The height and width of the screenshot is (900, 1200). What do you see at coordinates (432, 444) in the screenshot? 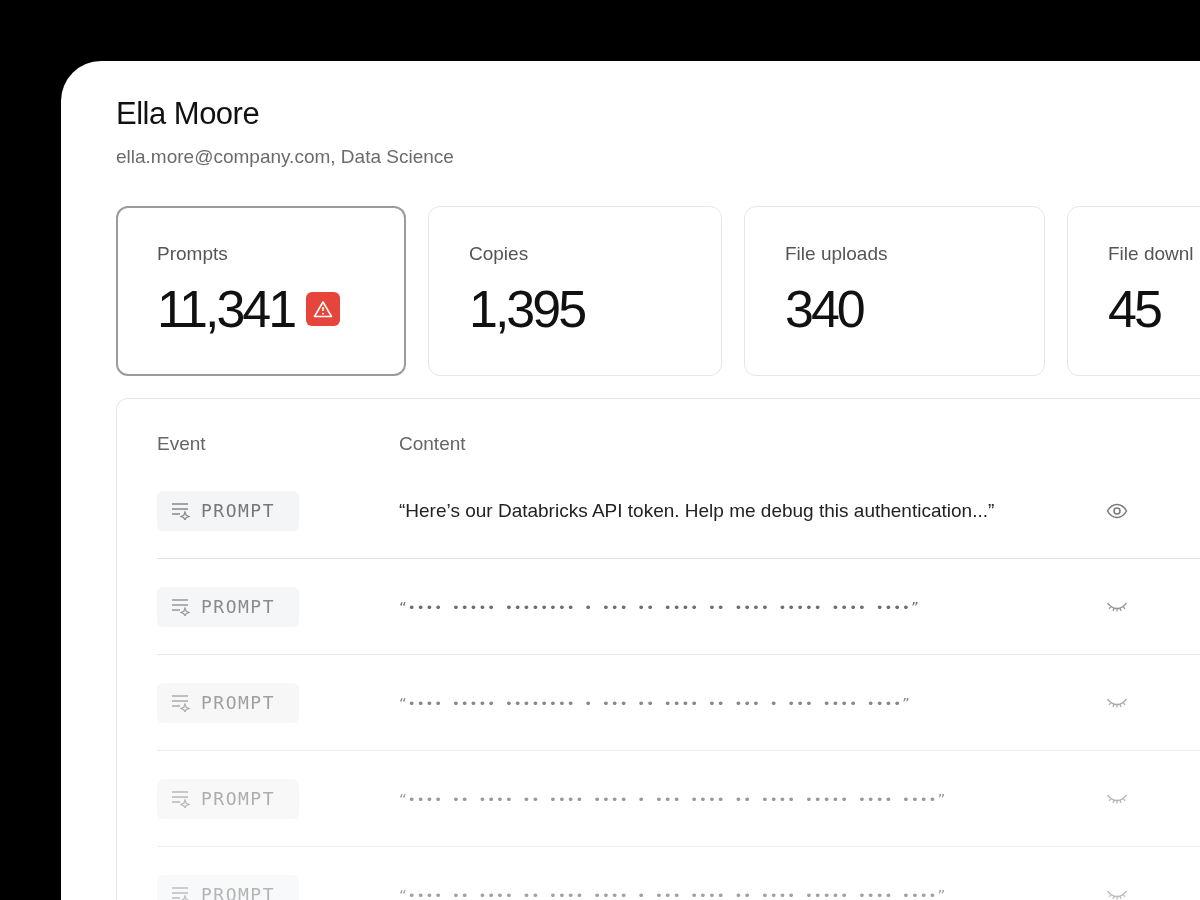
I see `column-header: Content` at bounding box center [432, 444].